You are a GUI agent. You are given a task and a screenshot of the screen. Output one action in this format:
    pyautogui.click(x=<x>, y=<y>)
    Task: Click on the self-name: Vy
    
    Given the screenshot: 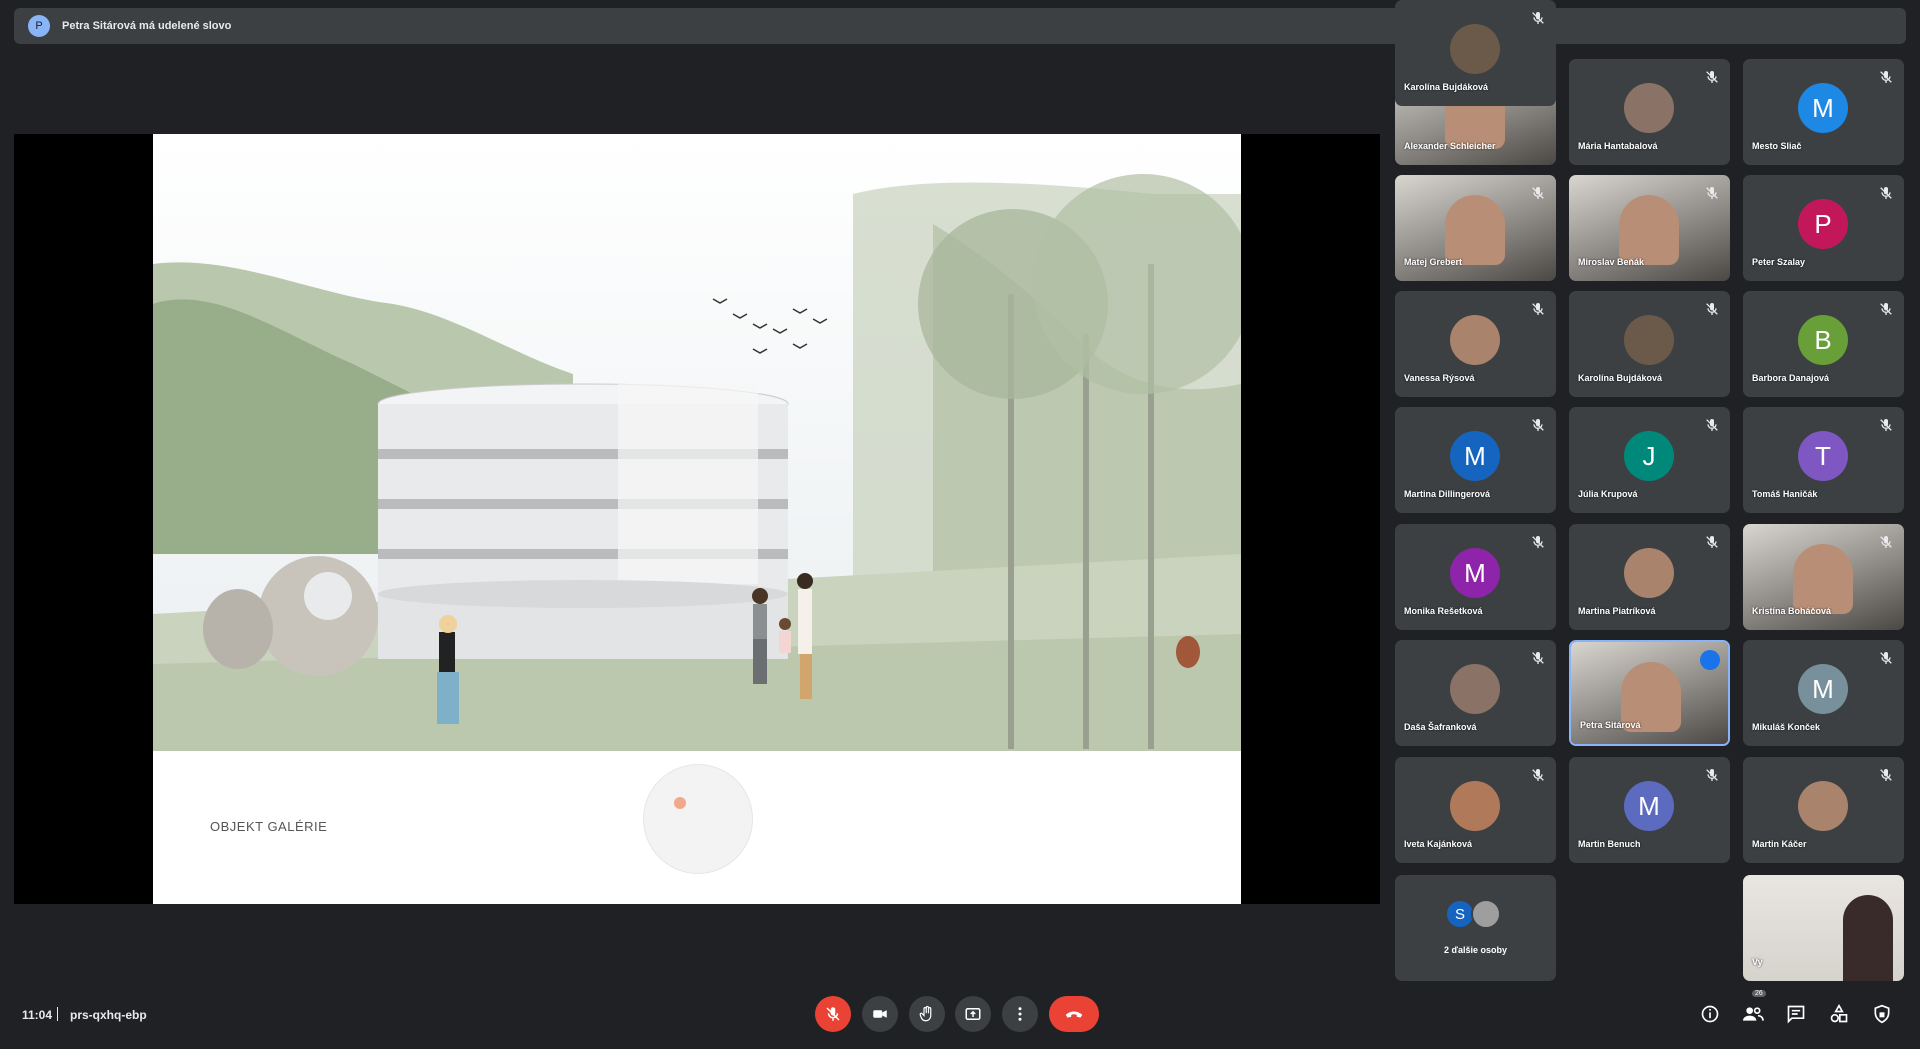 What is the action you would take?
    pyautogui.click(x=1757, y=962)
    